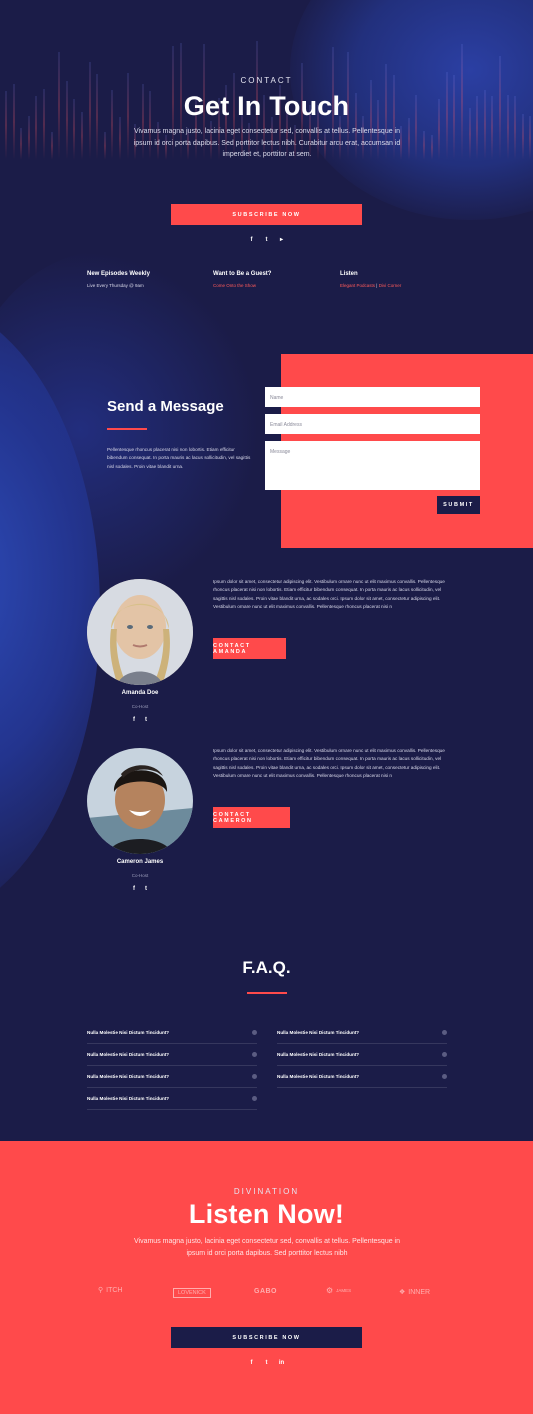  What do you see at coordinates (249, 648) in the screenshot?
I see `contact-amanda-button: CONTACT AMANDA` at bounding box center [249, 648].